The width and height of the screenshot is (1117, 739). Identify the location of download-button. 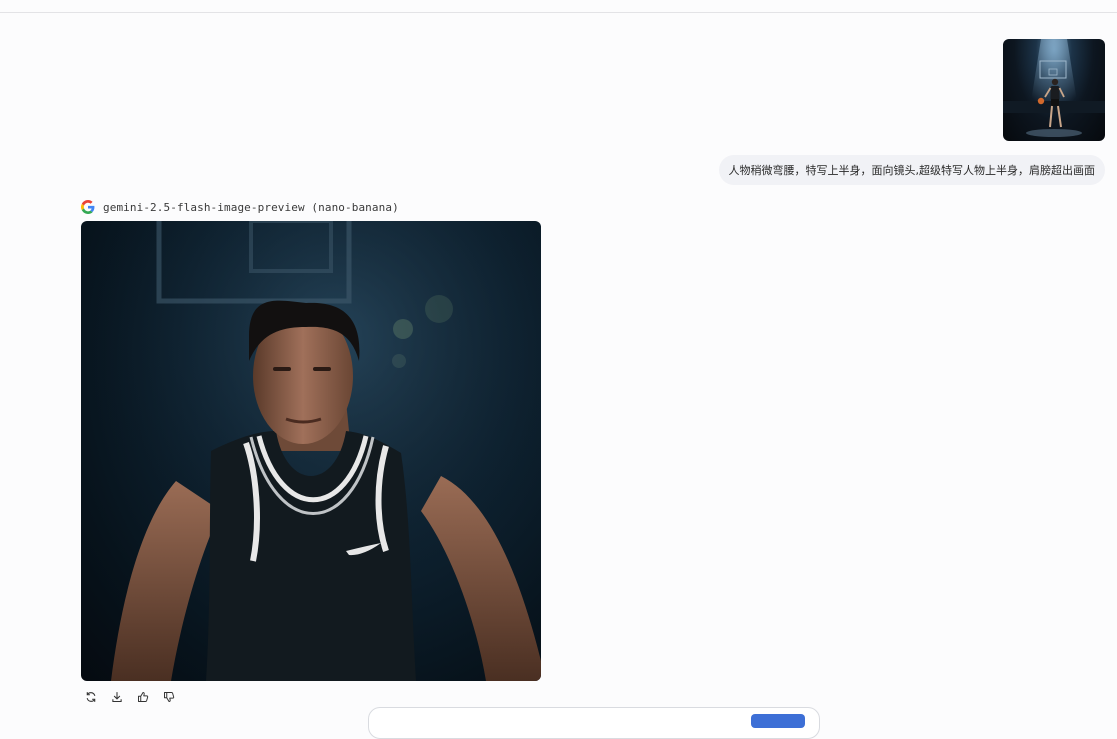
(117, 697).